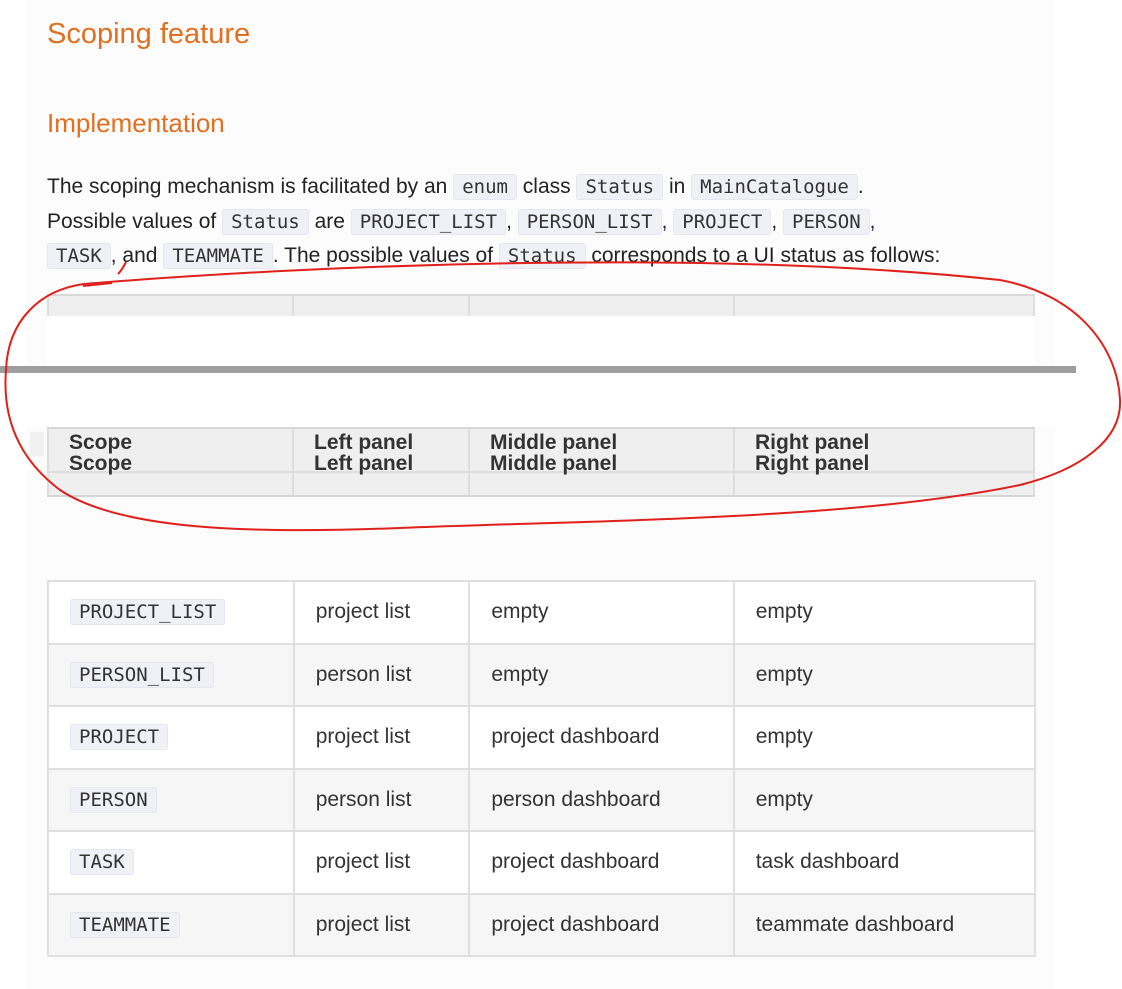 Image resolution: width=1122 pixels, height=989 pixels. Describe the element at coordinates (148, 612) in the screenshot. I see `scope-code: PROJECT_LIST` at that location.